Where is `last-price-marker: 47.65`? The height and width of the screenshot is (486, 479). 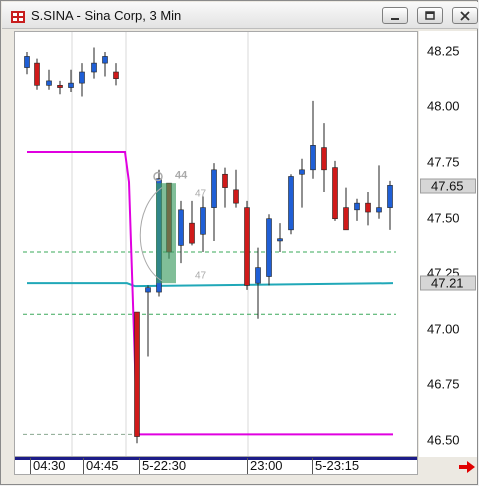 last-price-marker: 47.65 is located at coordinates (448, 186).